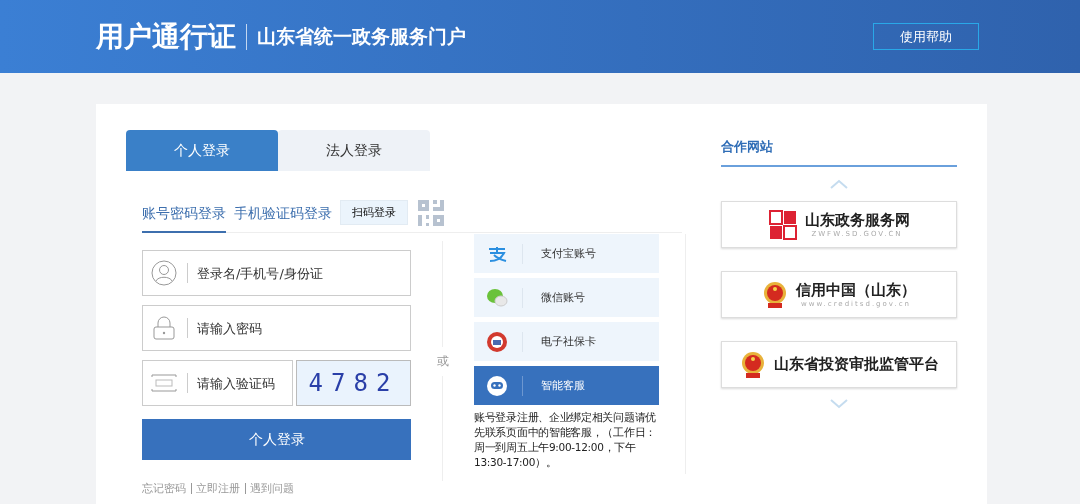 The width and height of the screenshot is (1080, 504). What do you see at coordinates (856, 364) in the screenshot?
I see `partner-name: 山东省投资审批监管平台` at bounding box center [856, 364].